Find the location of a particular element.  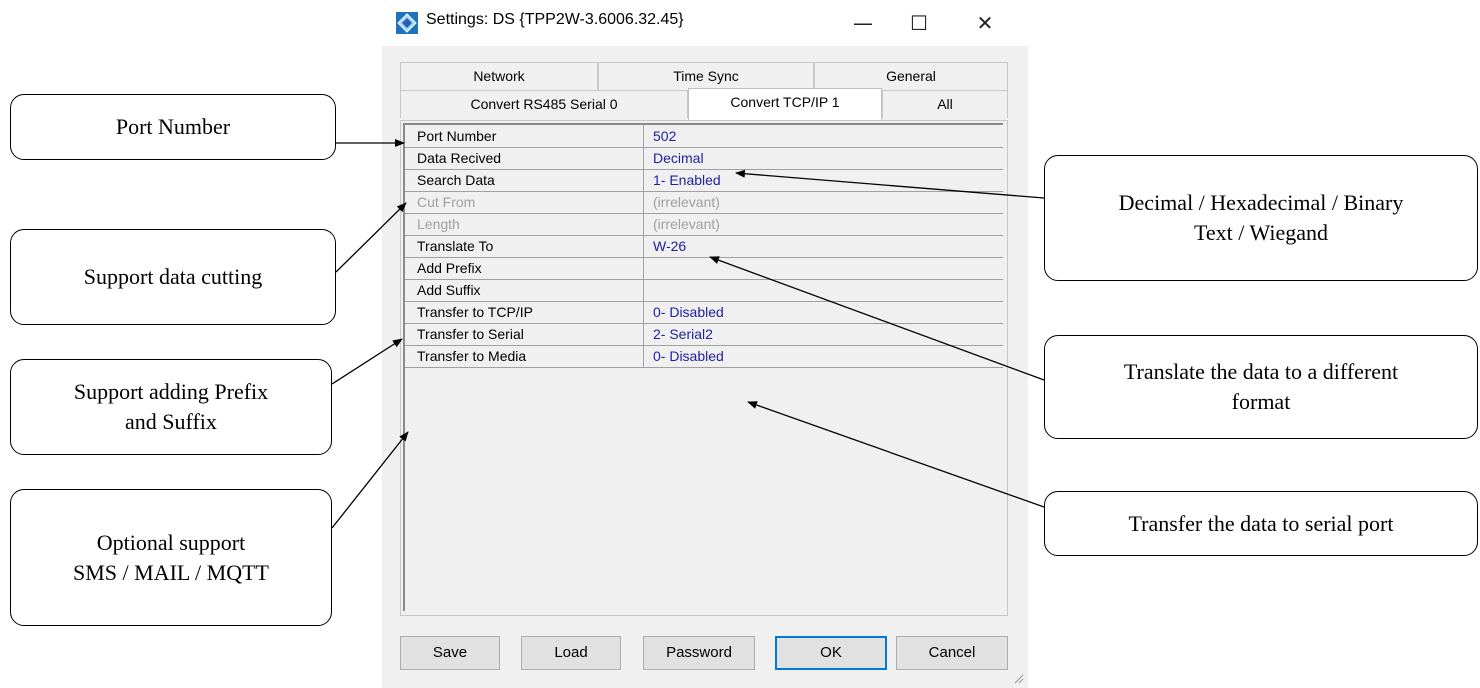

property-name: Cut From is located at coordinates (446, 202).